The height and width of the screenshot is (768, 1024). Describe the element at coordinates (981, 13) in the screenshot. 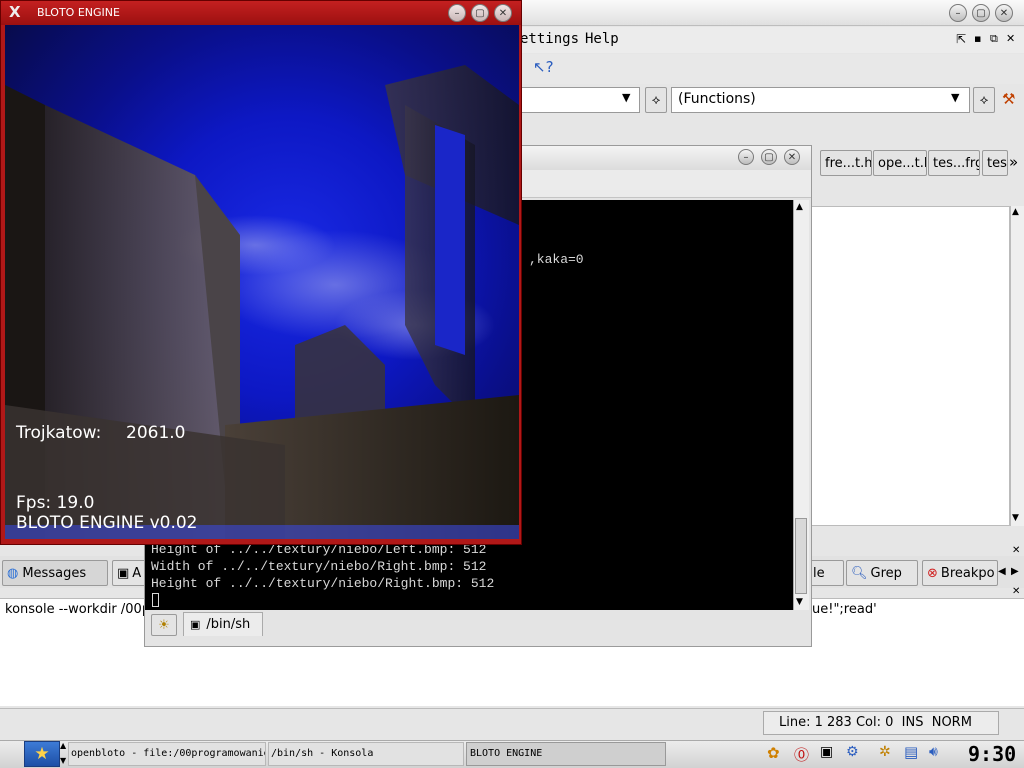

I see `ide-maximize-button: ▢` at that location.